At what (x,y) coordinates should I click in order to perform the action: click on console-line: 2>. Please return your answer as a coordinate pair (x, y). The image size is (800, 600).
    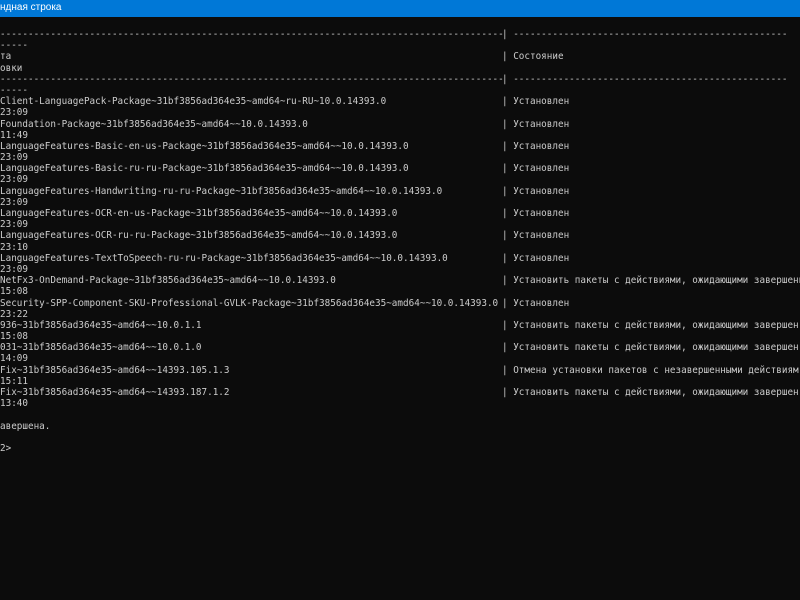
    Looking at the image, I should click on (400, 448).